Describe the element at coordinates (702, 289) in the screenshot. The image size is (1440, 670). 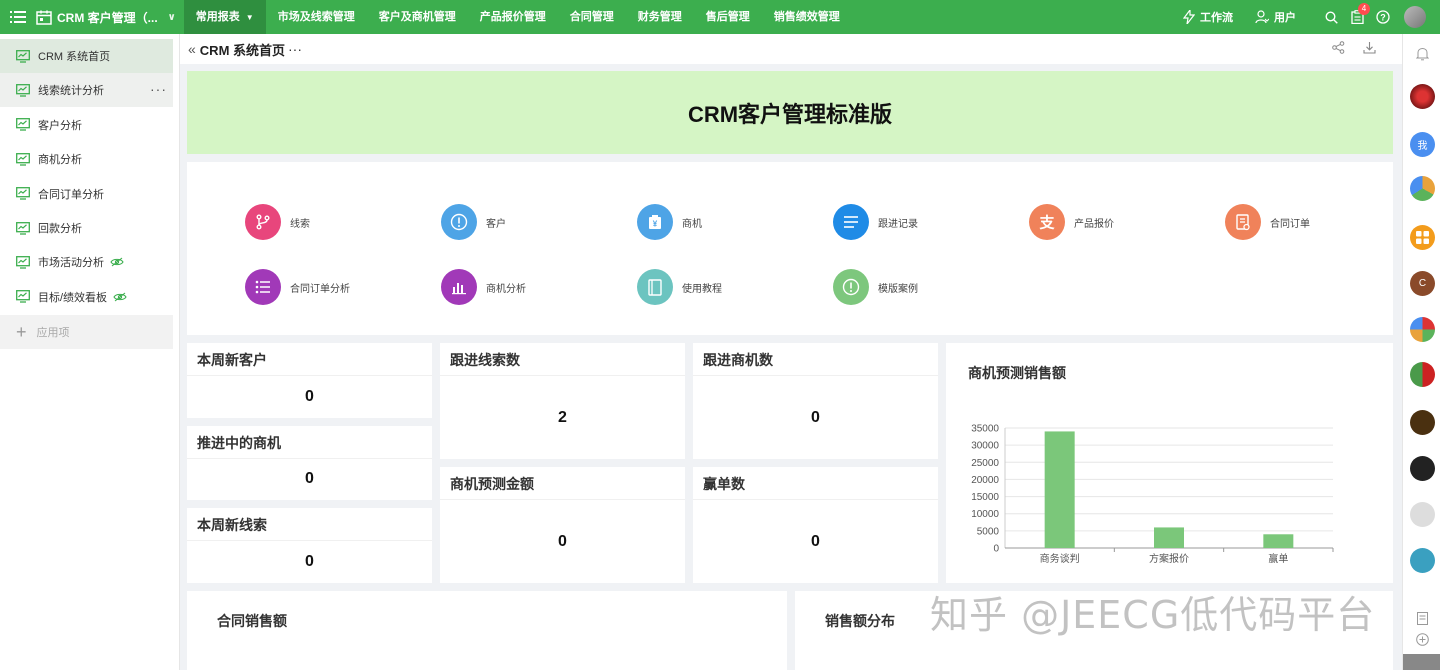
I see `quick-link-label: 使用教程` at that location.